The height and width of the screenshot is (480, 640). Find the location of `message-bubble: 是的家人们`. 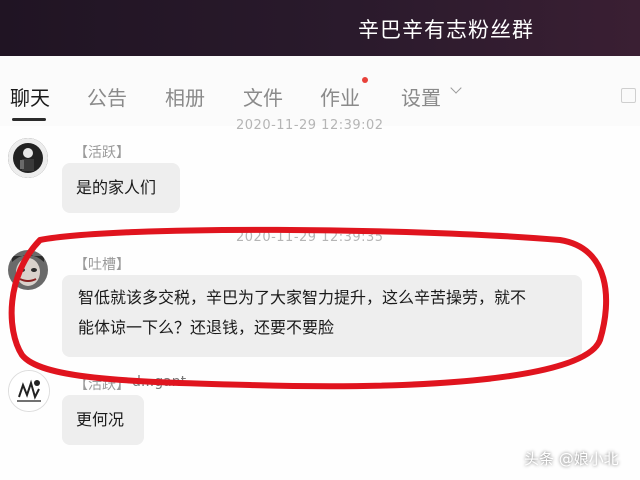

message-bubble: 是的家人们 is located at coordinates (121, 188).